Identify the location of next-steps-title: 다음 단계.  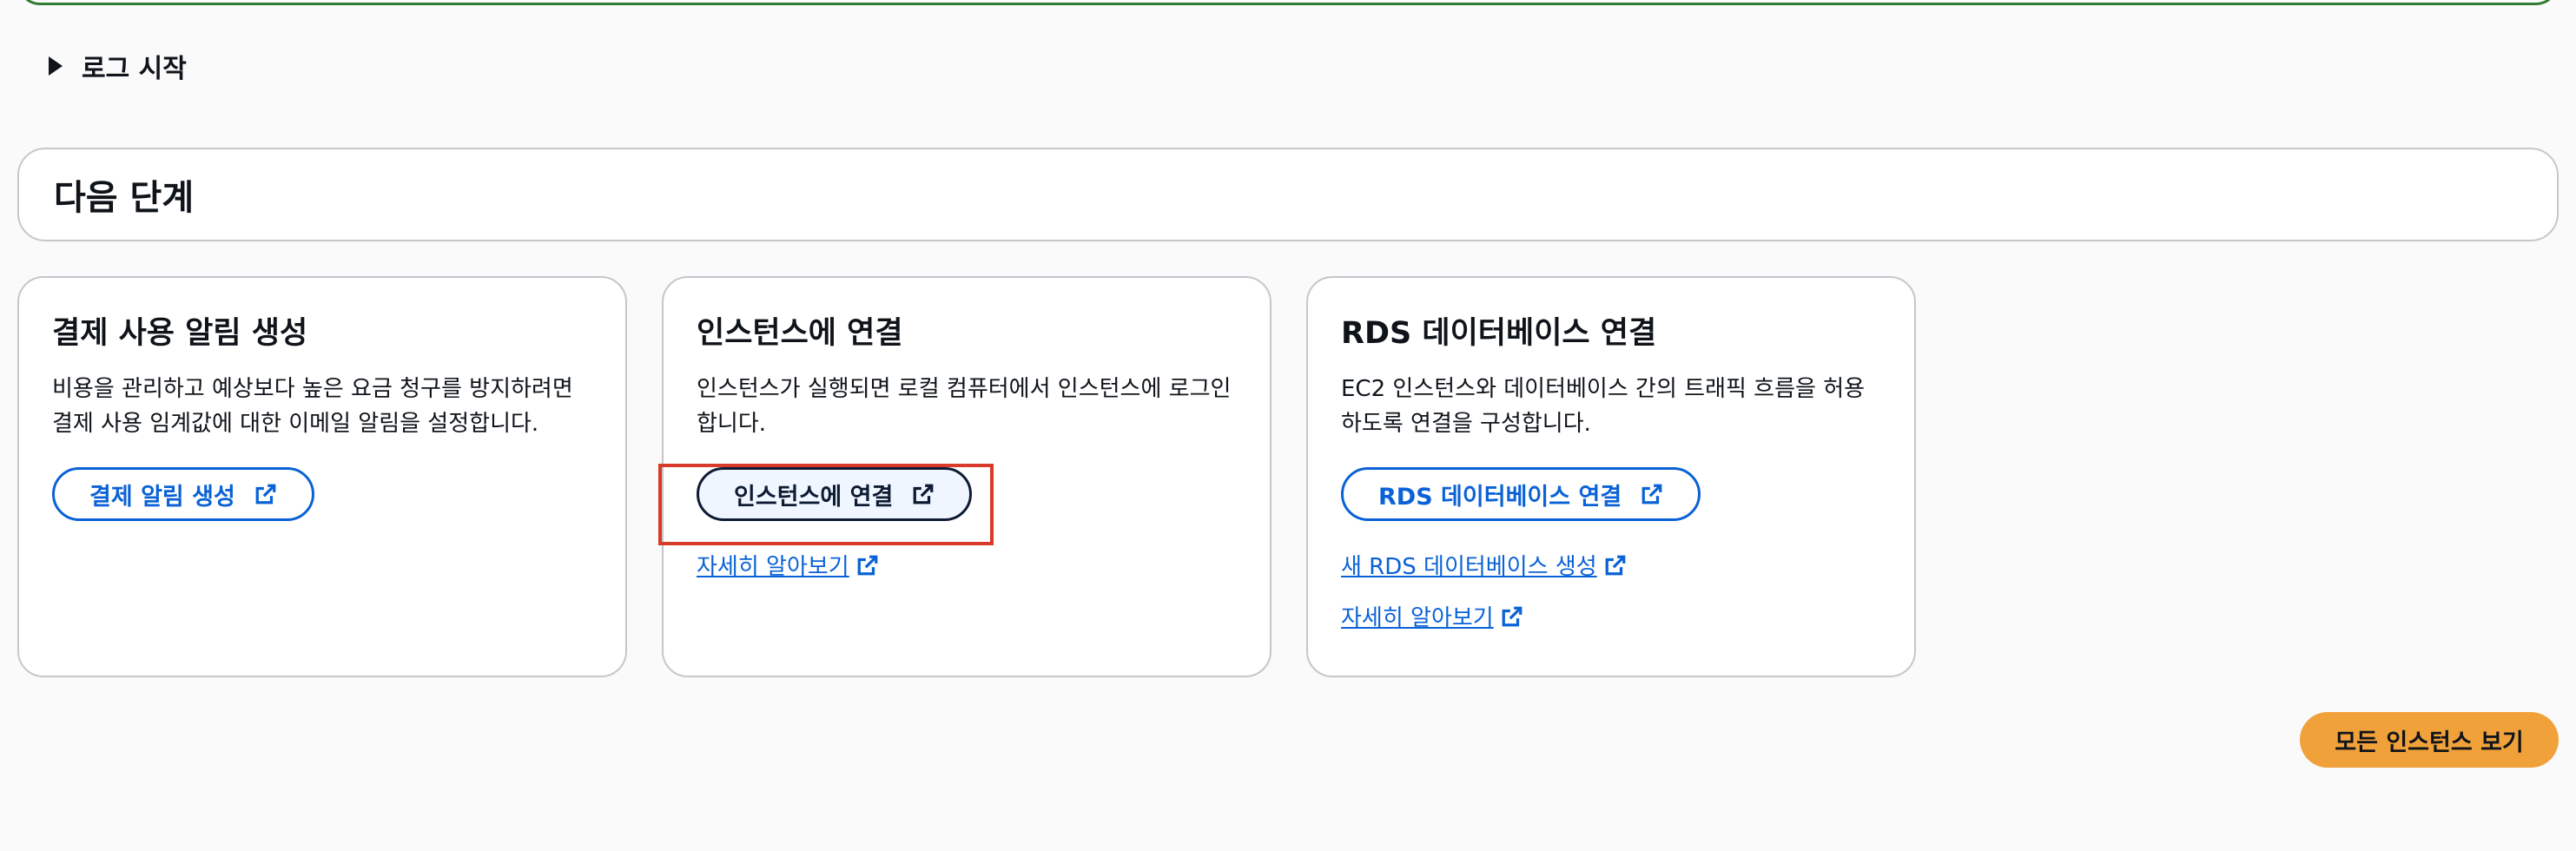
(125, 198).